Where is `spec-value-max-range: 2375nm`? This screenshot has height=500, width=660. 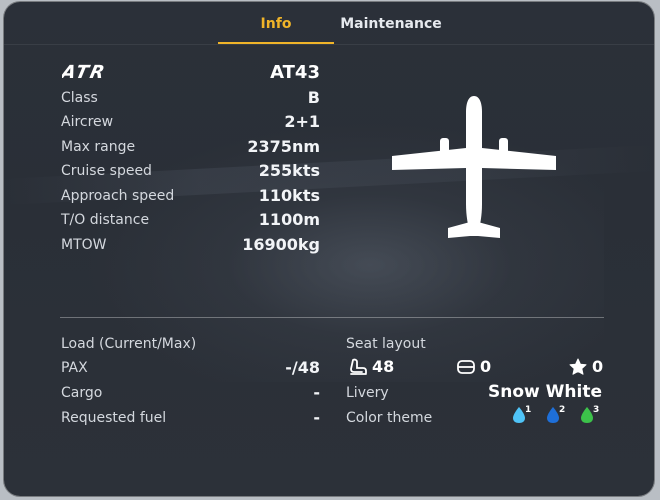
spec-value-max-range: 2375nm is located at coordinates (283, 146).